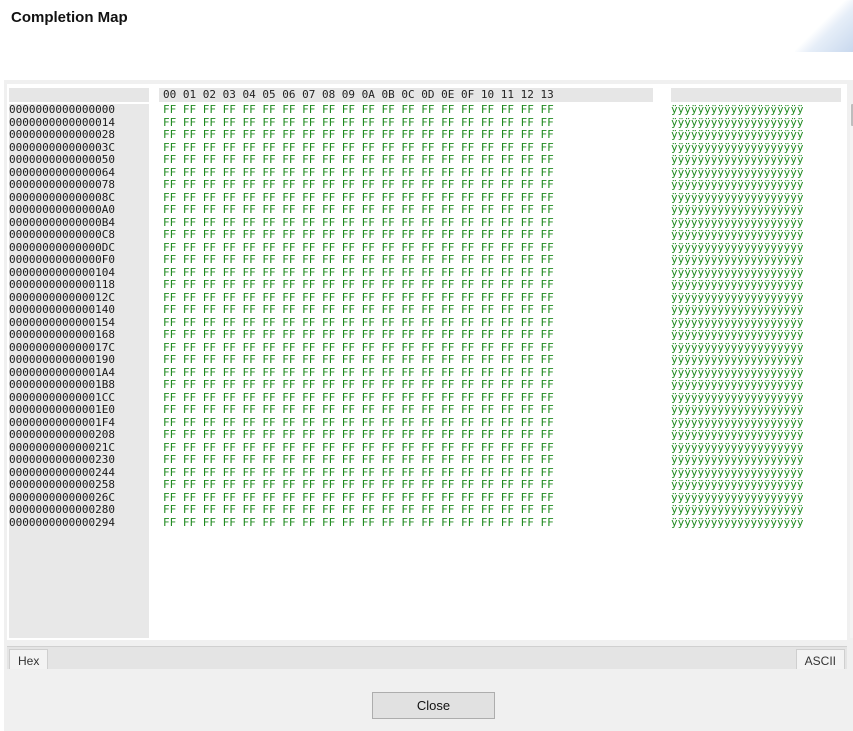  What do you see at coordinates (62, 234) in the screenshot?
I see `row-address: 00000000000000C8` at bounding box center [62, 234].